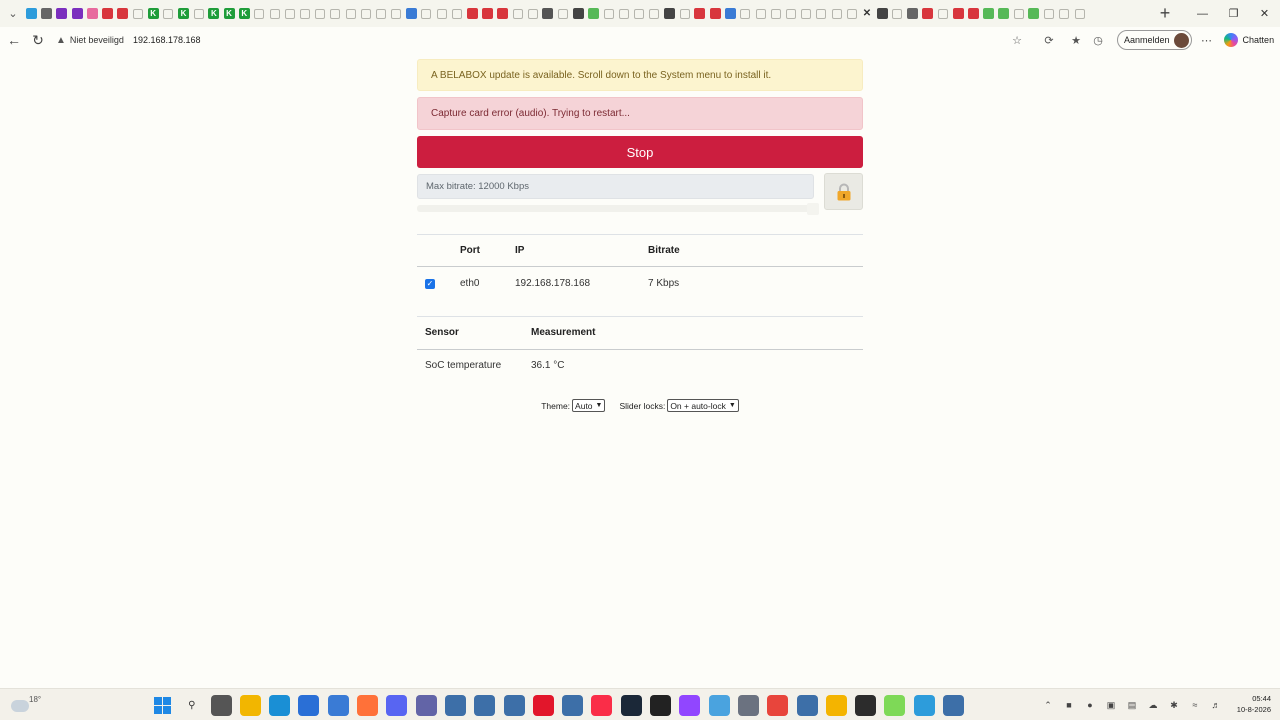  Describe the element at coordinates (1049, 40) in the screenshot. I see `refresh-extension-icon: ⟳` at that location.